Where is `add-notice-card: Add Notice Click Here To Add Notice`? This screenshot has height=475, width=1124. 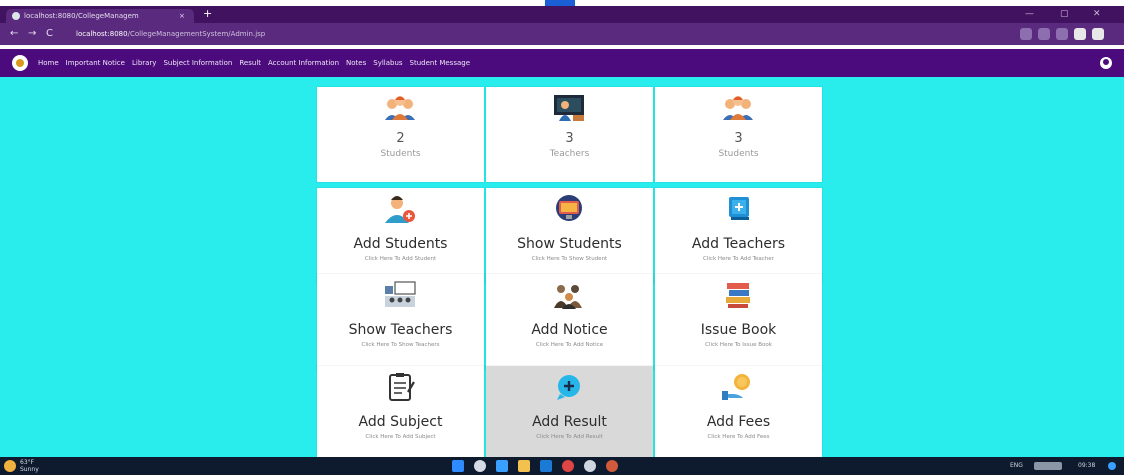 add-notice-card: Add Notice Click Here To Add Notice is located at coordinates (569, 321).